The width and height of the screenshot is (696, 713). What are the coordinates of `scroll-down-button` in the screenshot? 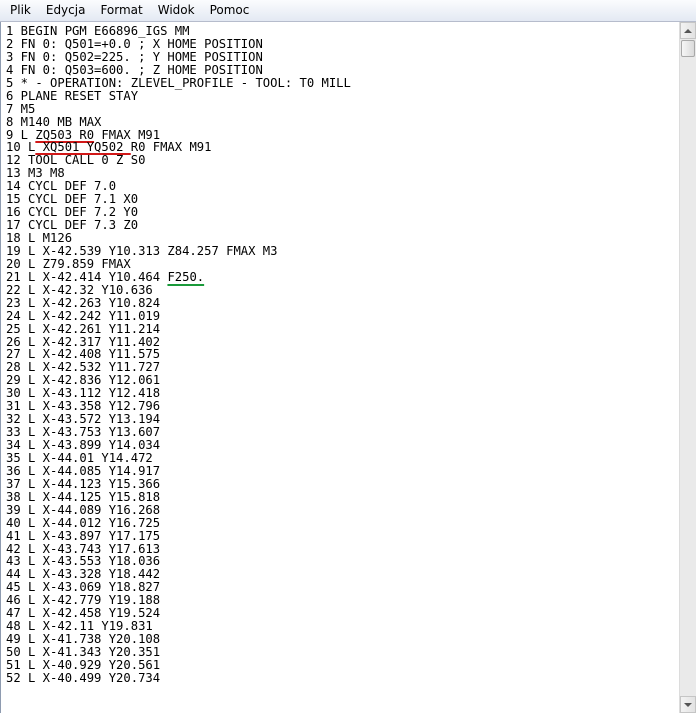 It's located at (688, 704).